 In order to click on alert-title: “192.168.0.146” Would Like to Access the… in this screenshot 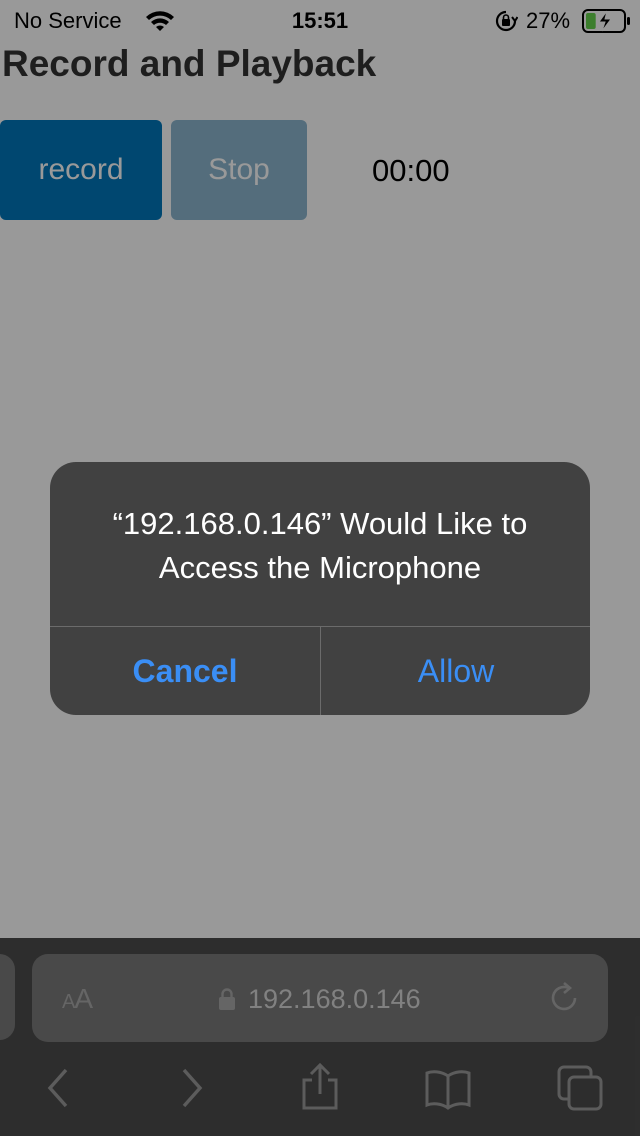, I will do `click(320, 545)`.